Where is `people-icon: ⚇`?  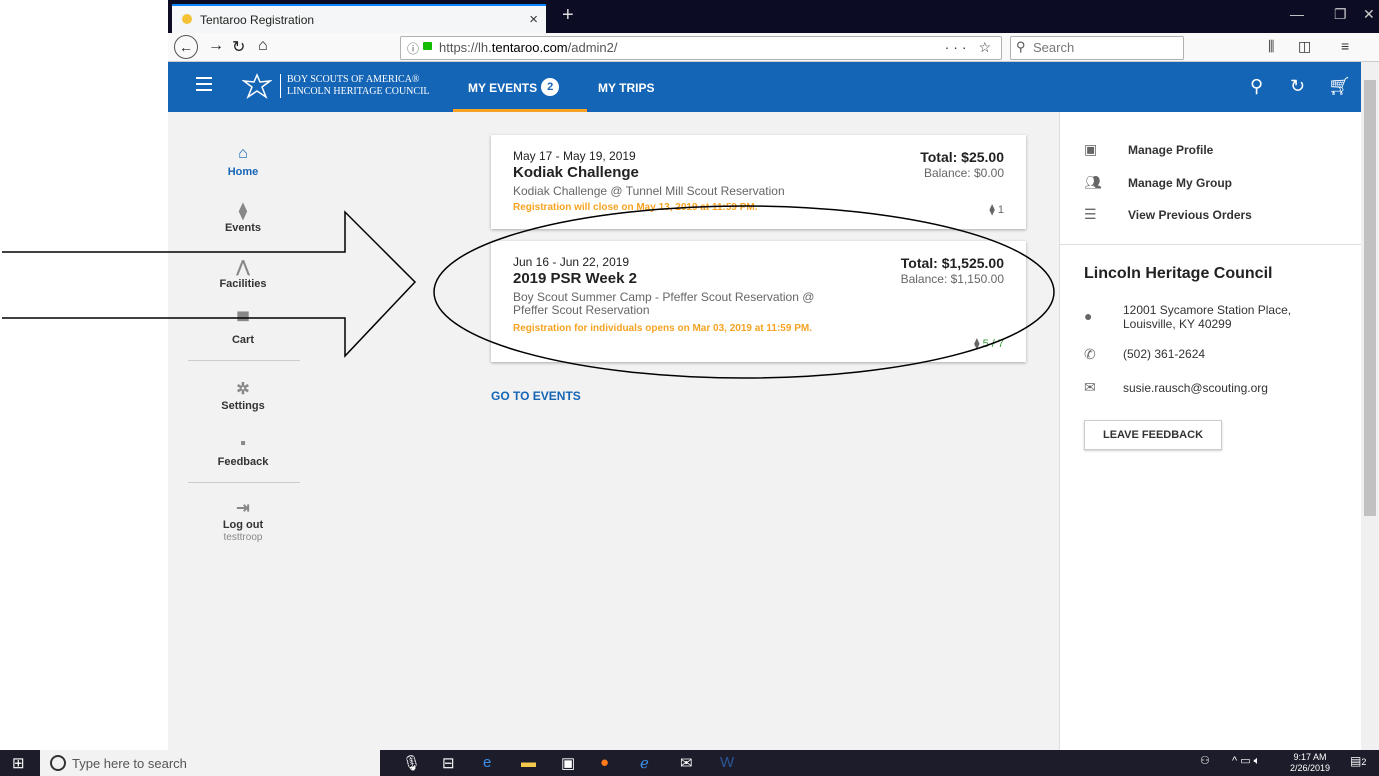
people-icon: ⚇ is located at coordinates (1205, 760).